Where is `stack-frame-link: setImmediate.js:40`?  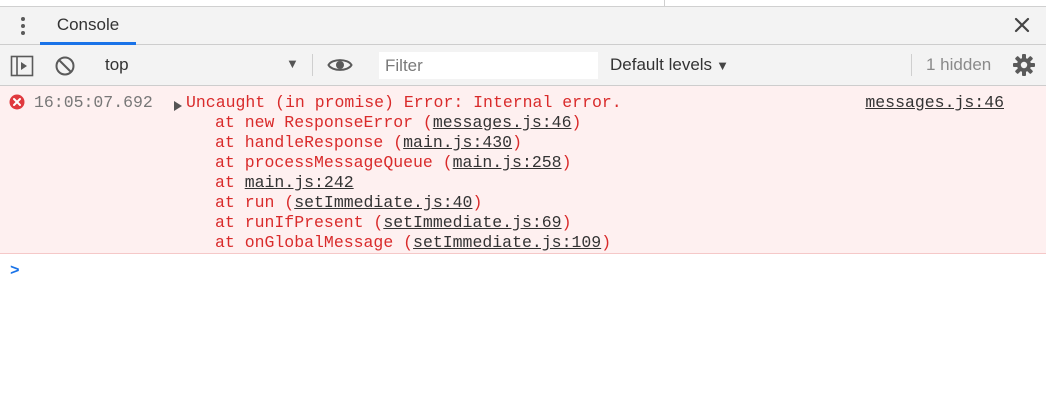
stack-frame-link: setImmediate.js:40 is located at coordinates (383, 202).